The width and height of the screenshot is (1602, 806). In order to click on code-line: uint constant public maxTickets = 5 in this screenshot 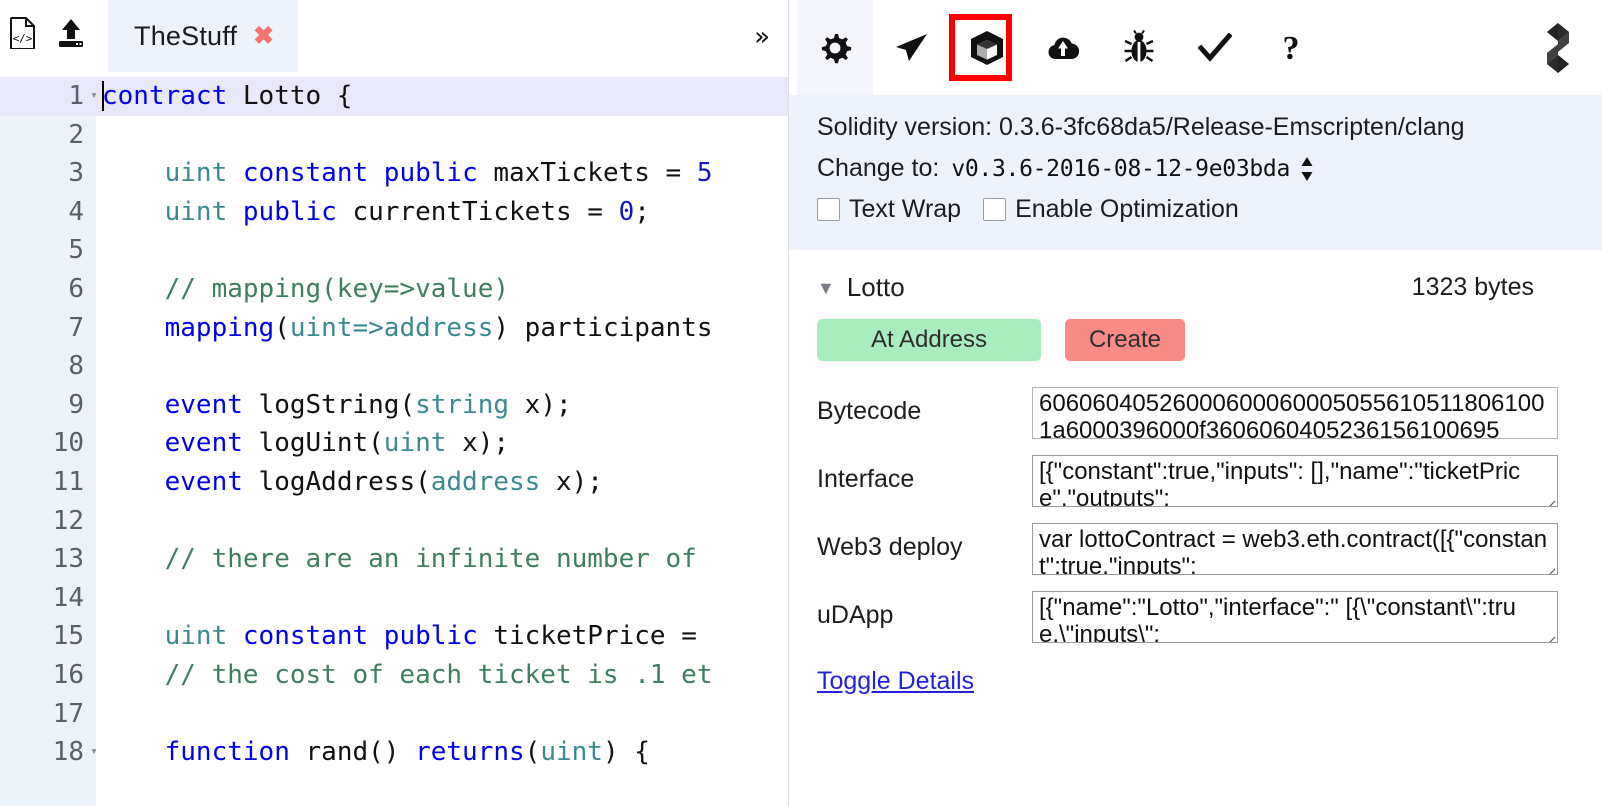, I will do `click(442, 173)`.